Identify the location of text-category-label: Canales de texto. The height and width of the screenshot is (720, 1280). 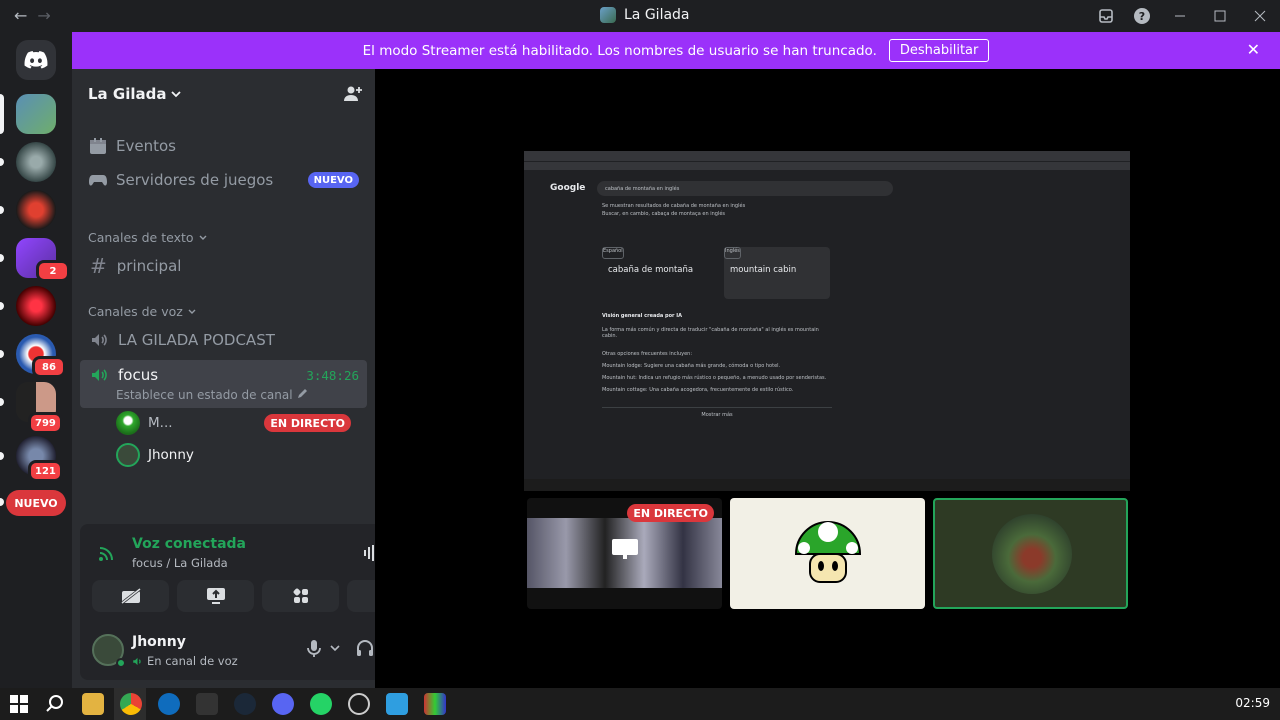
(141, 237).